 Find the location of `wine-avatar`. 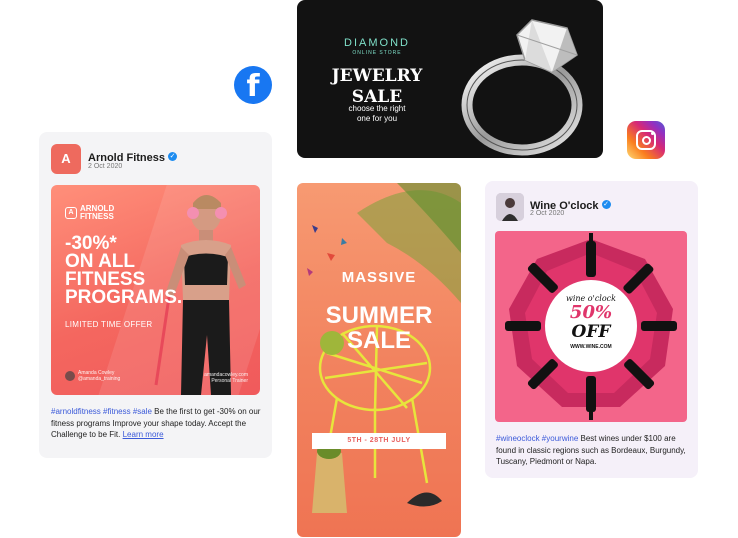

wine-avatar is located at coordinates (510, 207).